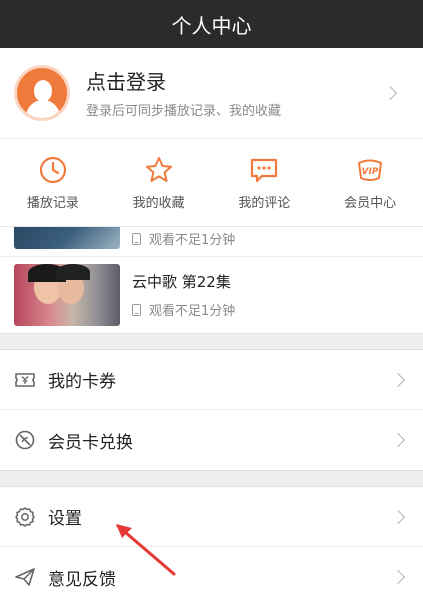 Image resolution: width=423 pixels, height=603 pixels. Describe the element at coordinates (25, 379) in the screenshot. I see `coupon-icon` at that location.